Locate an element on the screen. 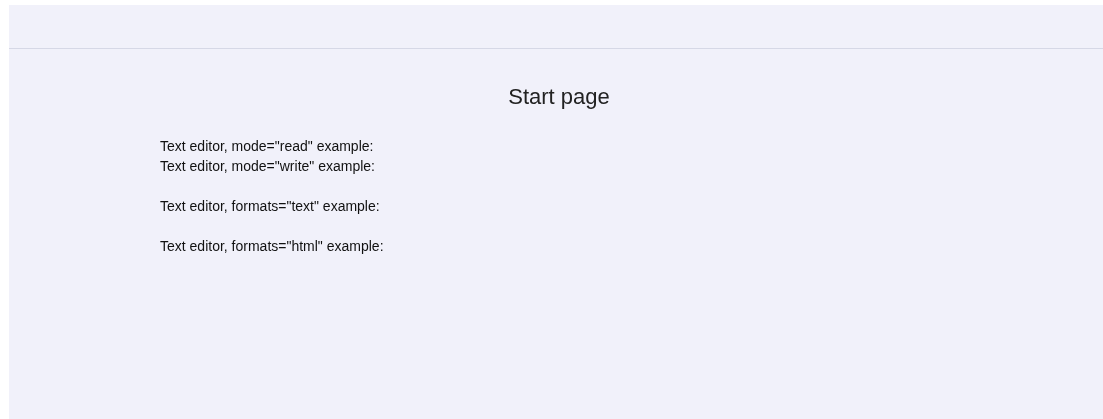  page-title: Start page is located at coordinates (559, 97).